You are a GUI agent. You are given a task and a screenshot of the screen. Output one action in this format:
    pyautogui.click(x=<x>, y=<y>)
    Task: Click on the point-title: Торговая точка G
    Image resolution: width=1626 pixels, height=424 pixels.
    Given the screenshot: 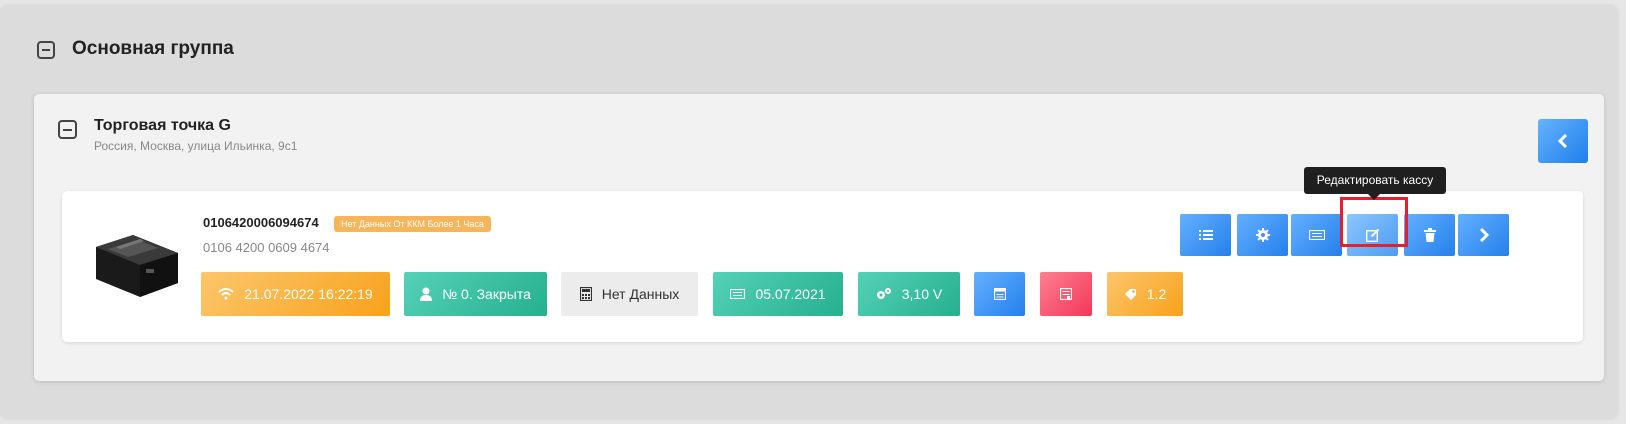 What is the action you would take?
    pyautogui.click(x=162, y=125)
    